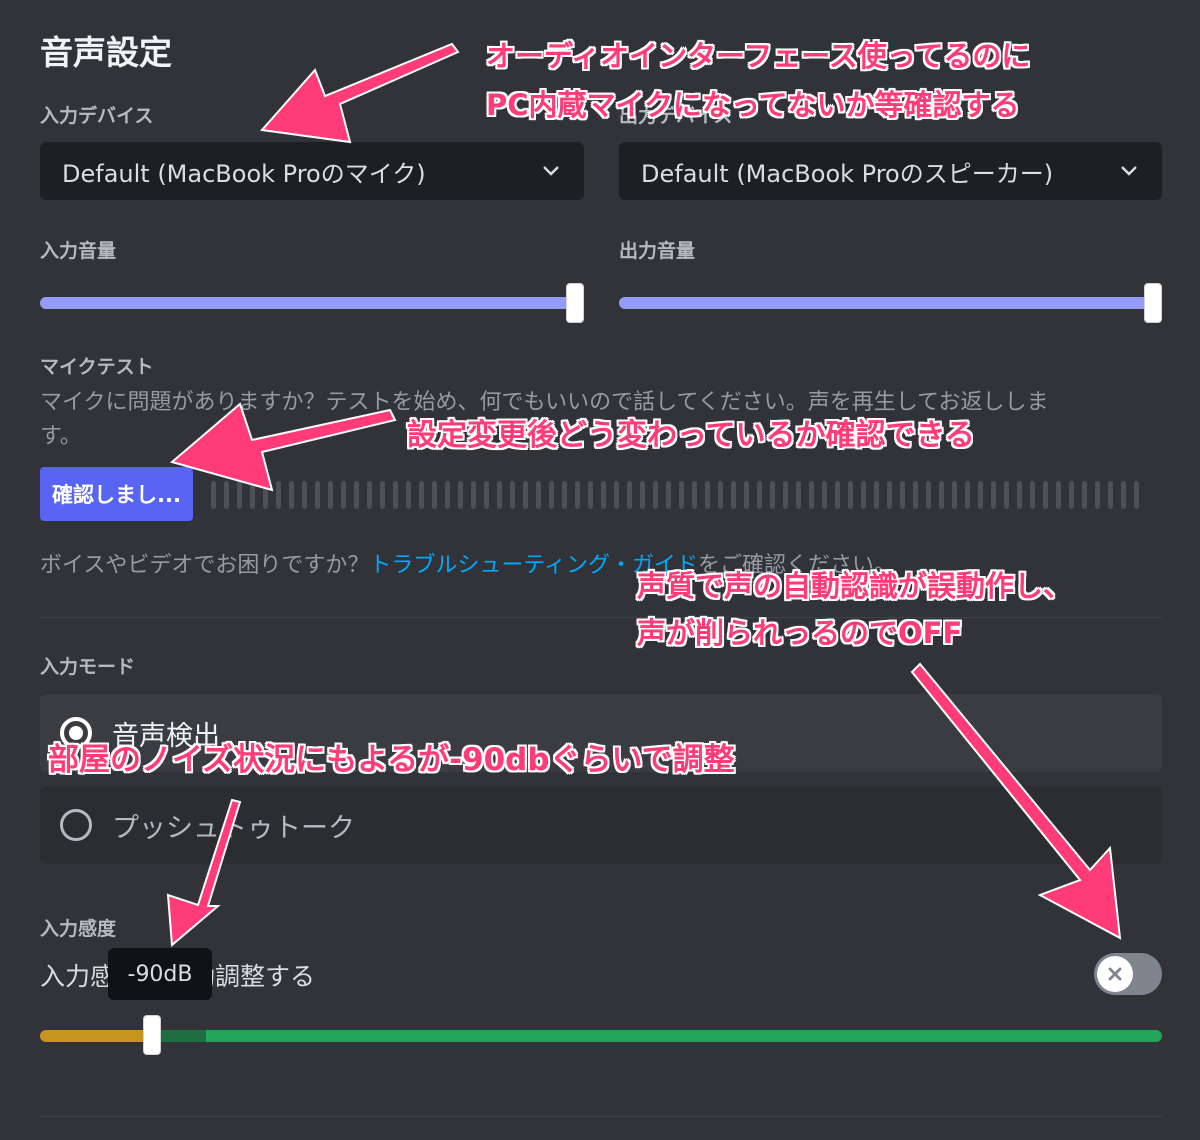  I want to click on annotation-device-line1: オーディオインターフェース使ってるのに, so click(758, 56).